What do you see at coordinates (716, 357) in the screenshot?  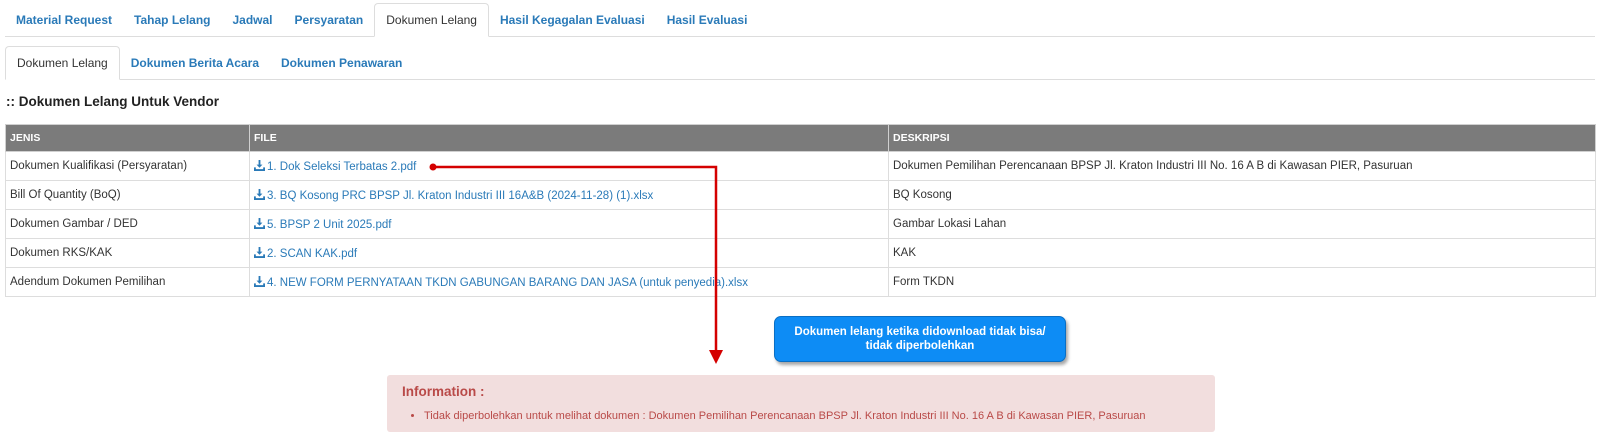 I see `arrow-head` at bounding box center [716, 357].